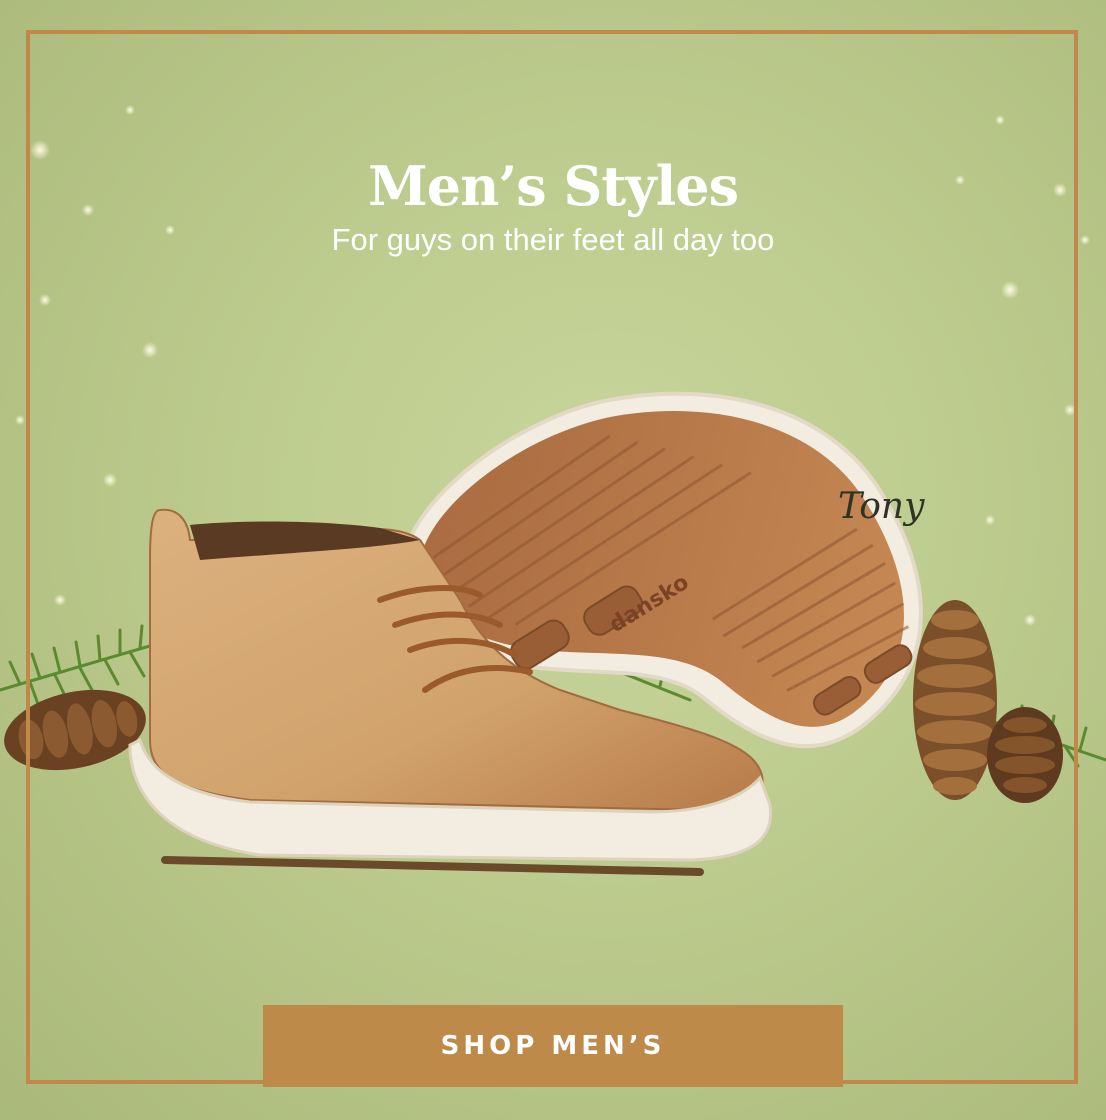 This screenshot has width=1106, height=1120. Describe the element at coordinates (881, 506) in the screenshot. I see `product-name-signature: Tony` at that location.